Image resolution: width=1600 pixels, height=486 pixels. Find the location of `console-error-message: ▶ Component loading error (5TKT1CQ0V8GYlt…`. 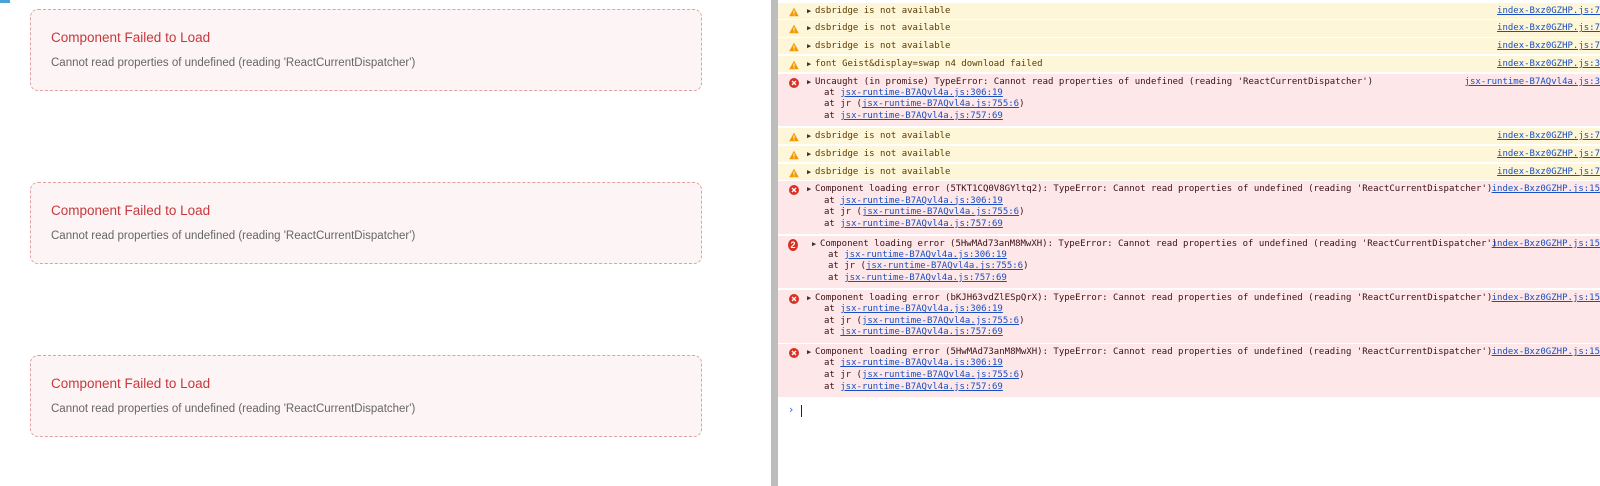

console-error-message: ▶ Component loading error (5TKT1CQ0V8GYlt… is located at coordinates (1189, 208).